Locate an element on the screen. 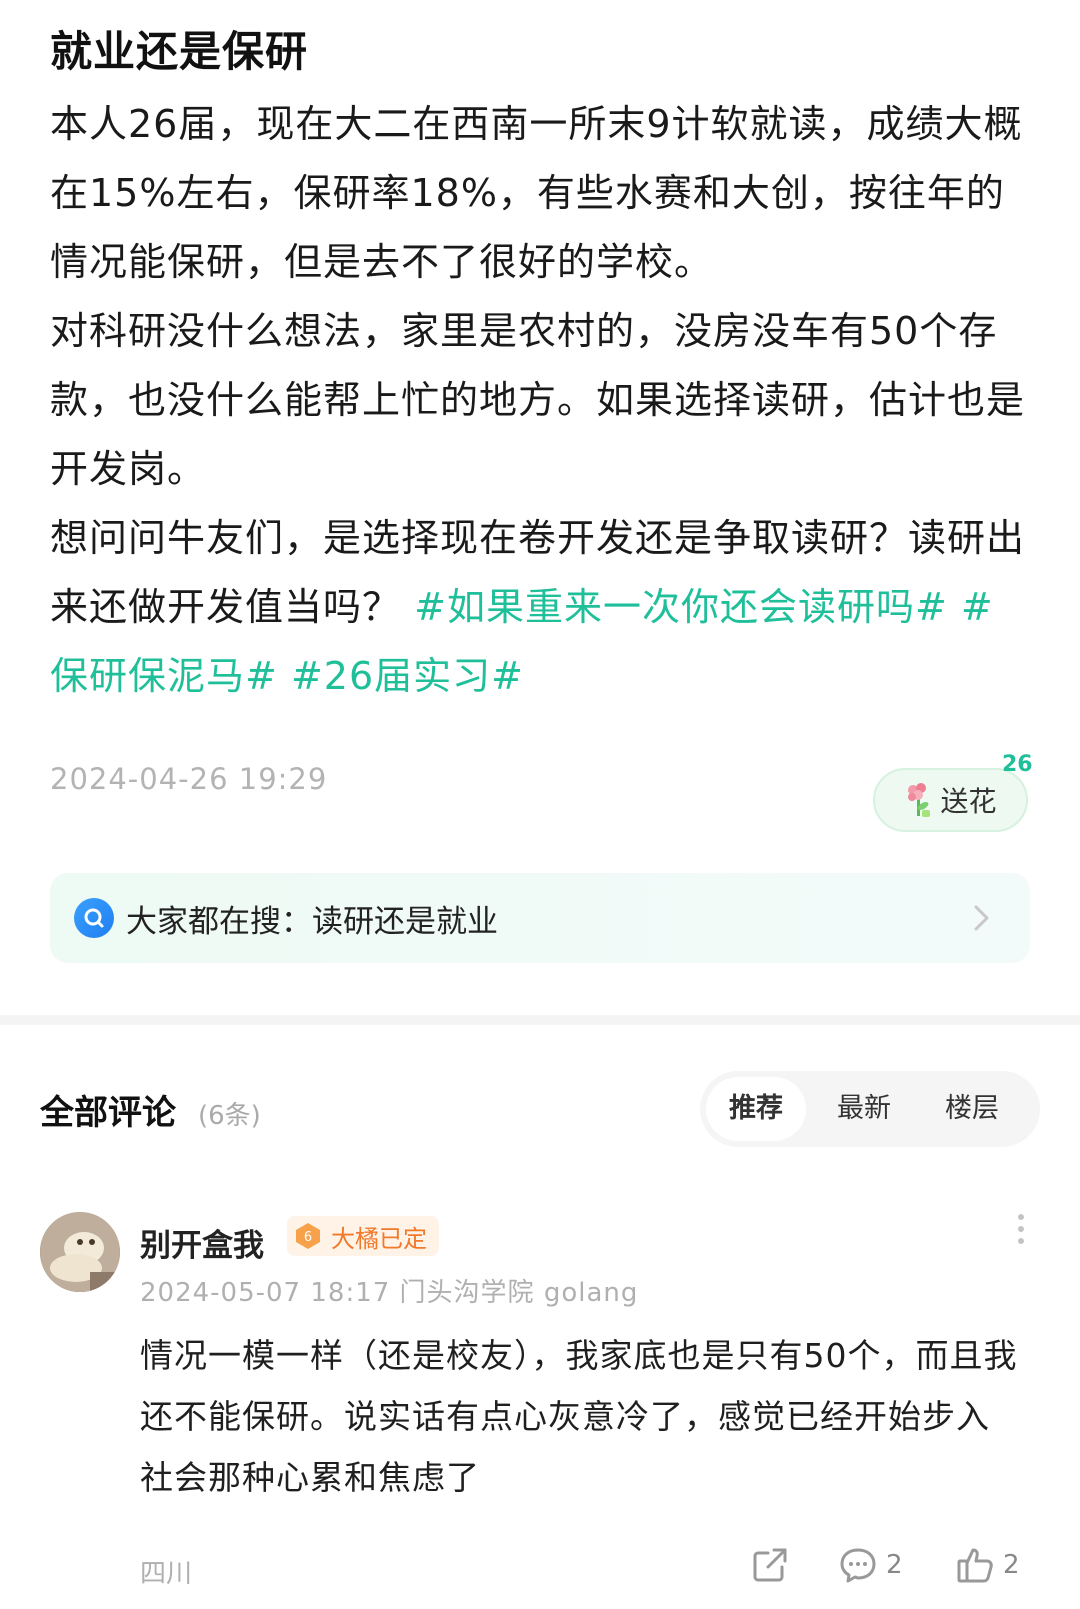 The width and height of the screenshot is (1080, 1609). svg-text: 6 is located at coordinates (308, 1237).